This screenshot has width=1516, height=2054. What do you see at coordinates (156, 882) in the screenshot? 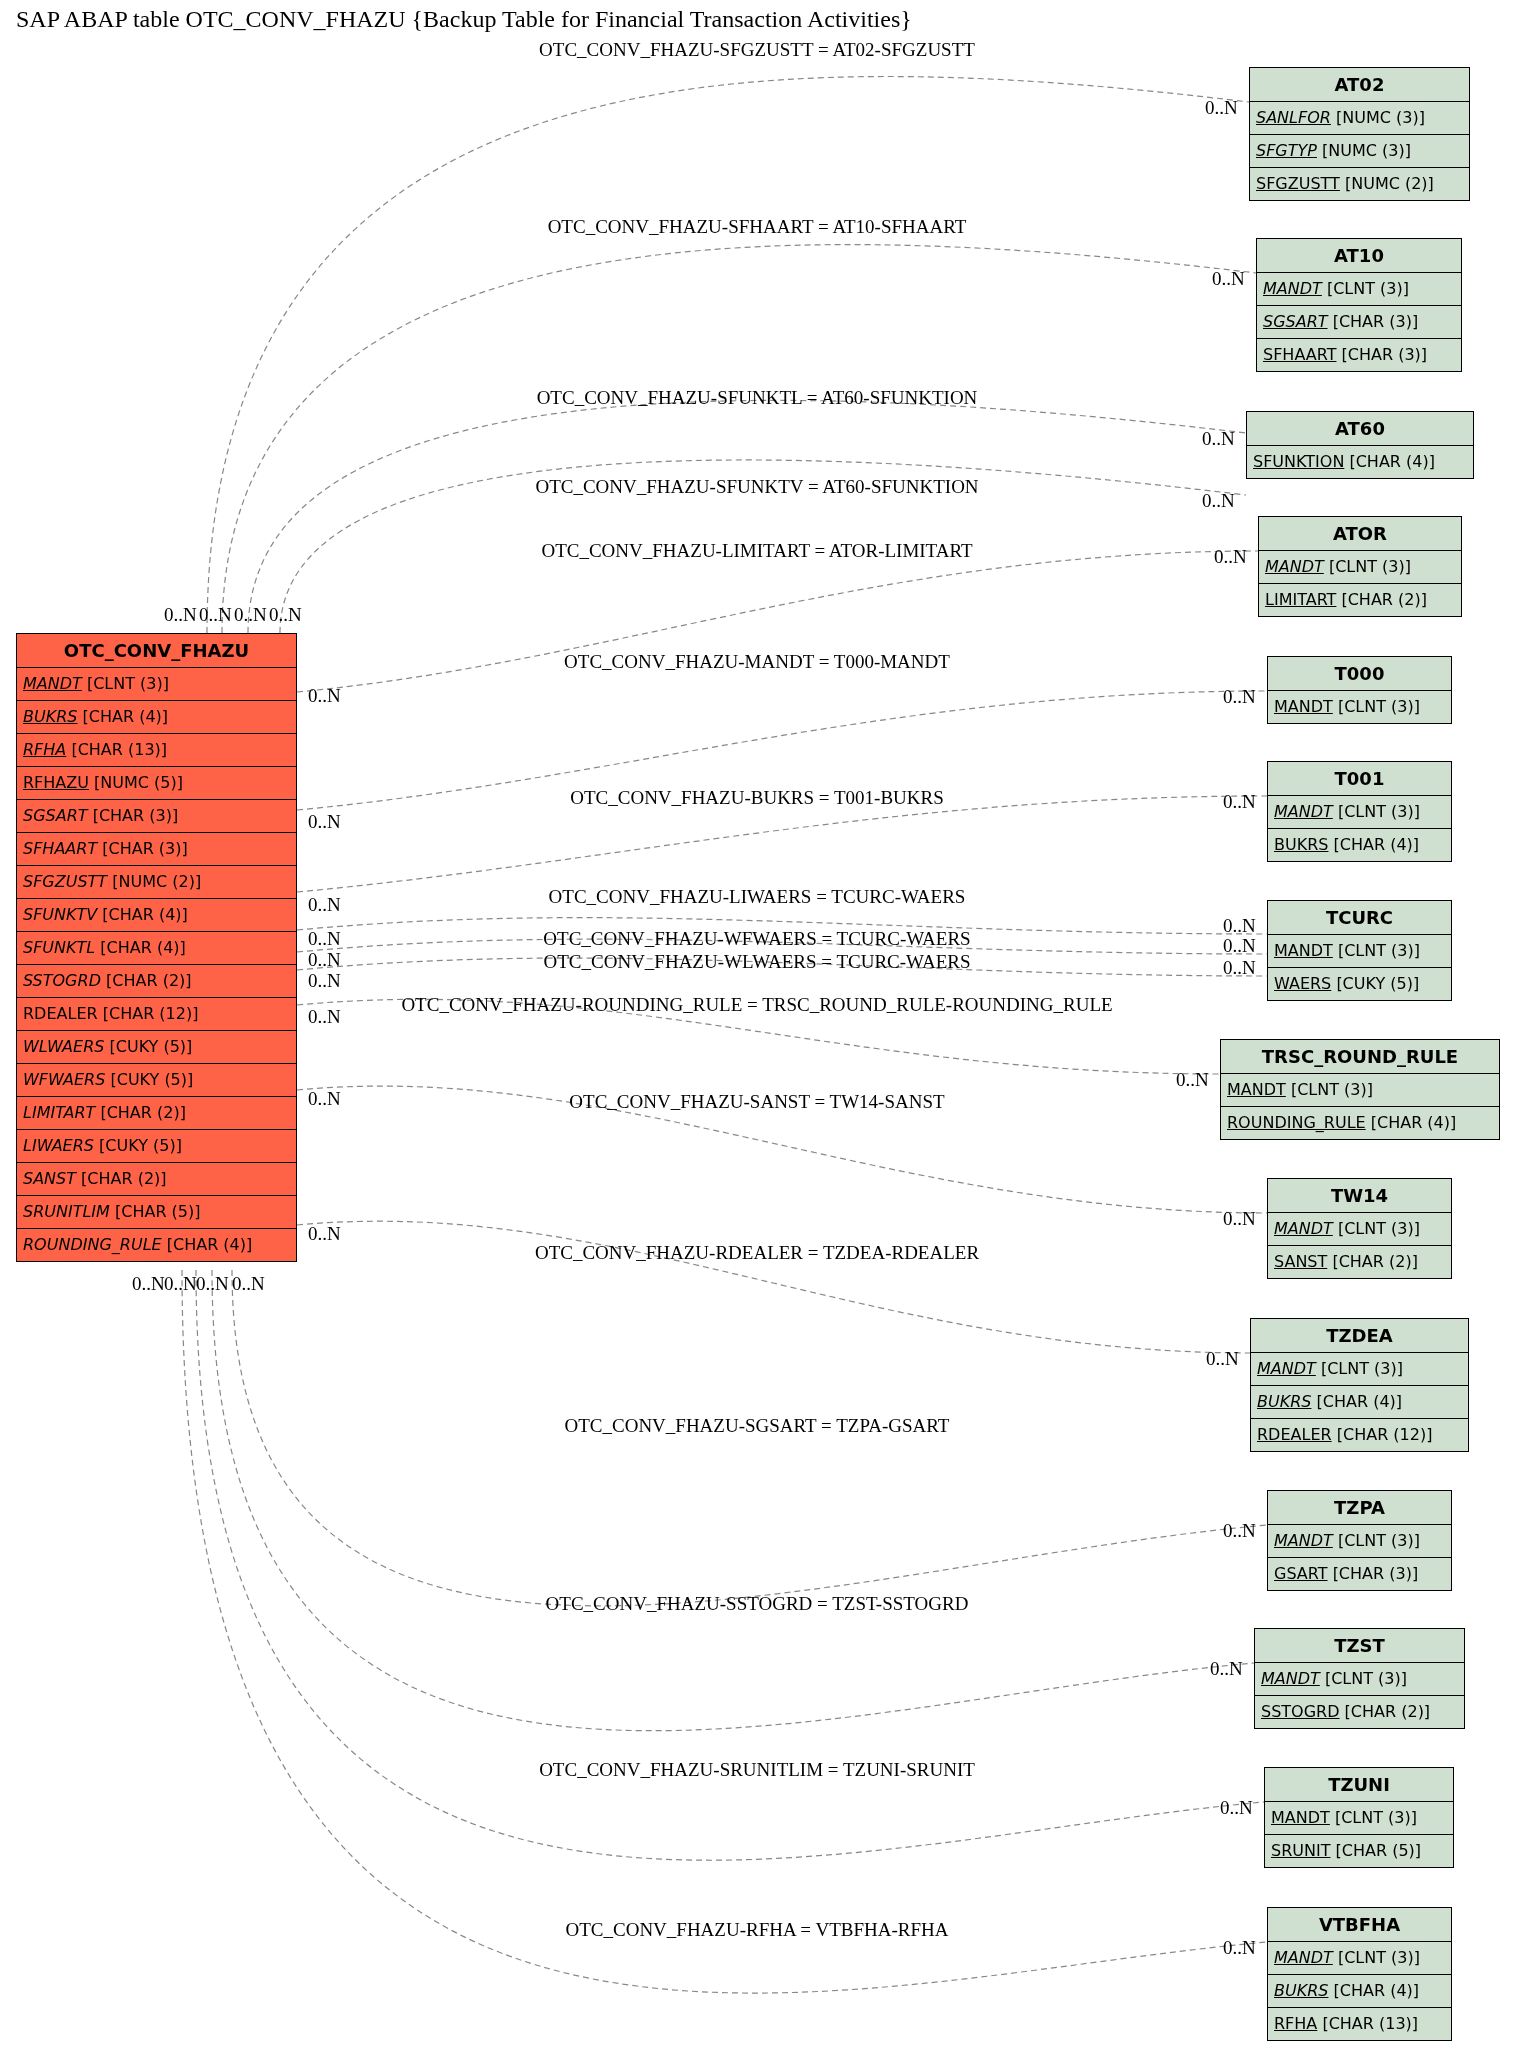
I see `field-row: SFGZUSTT [NUMC (2)]` at bounding box center [156, 882].